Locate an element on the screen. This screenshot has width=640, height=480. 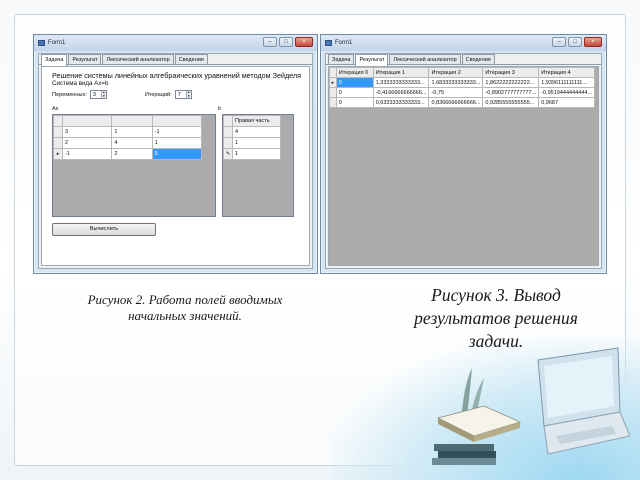
table-row: ✎ 1 is located at coordinates (252, 154).